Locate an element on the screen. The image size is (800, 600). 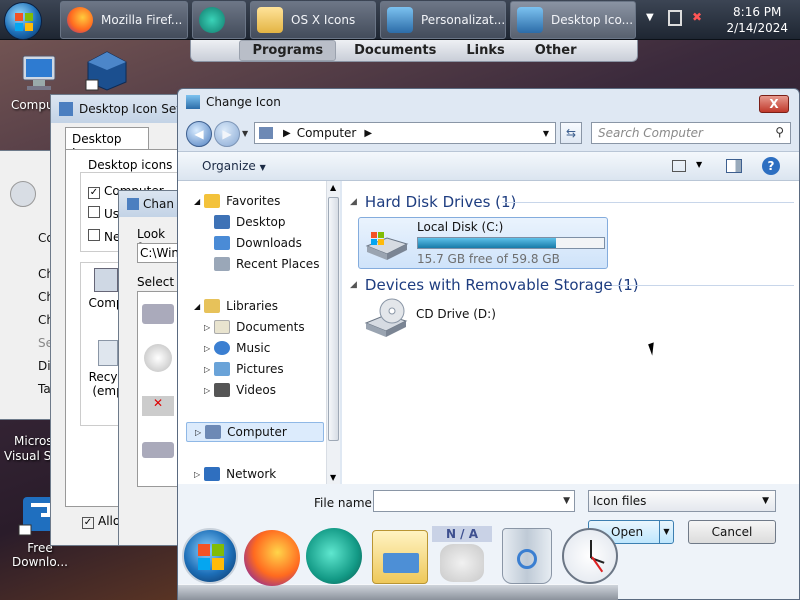
dock-app-icon is located at coordinates (334, 556).